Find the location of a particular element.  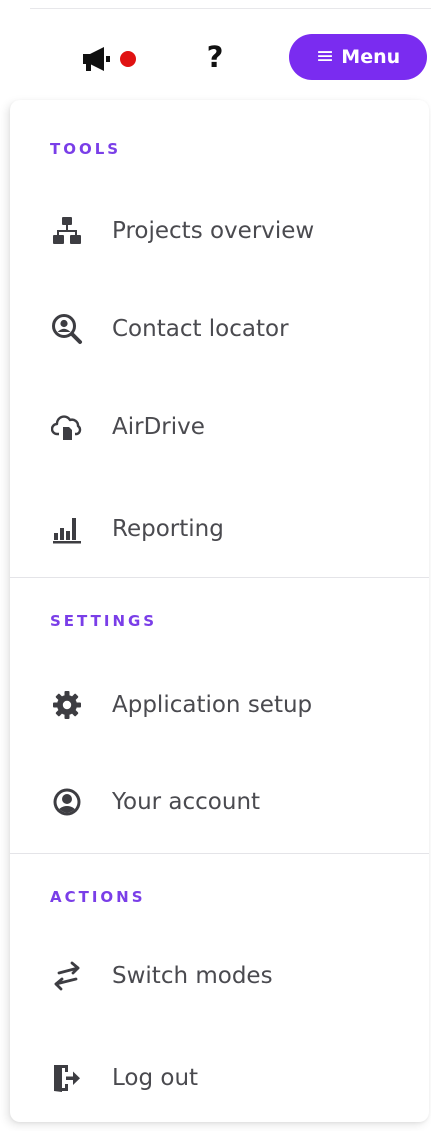

menu-item-label: Contact locator is located at coordinates (200, 329).